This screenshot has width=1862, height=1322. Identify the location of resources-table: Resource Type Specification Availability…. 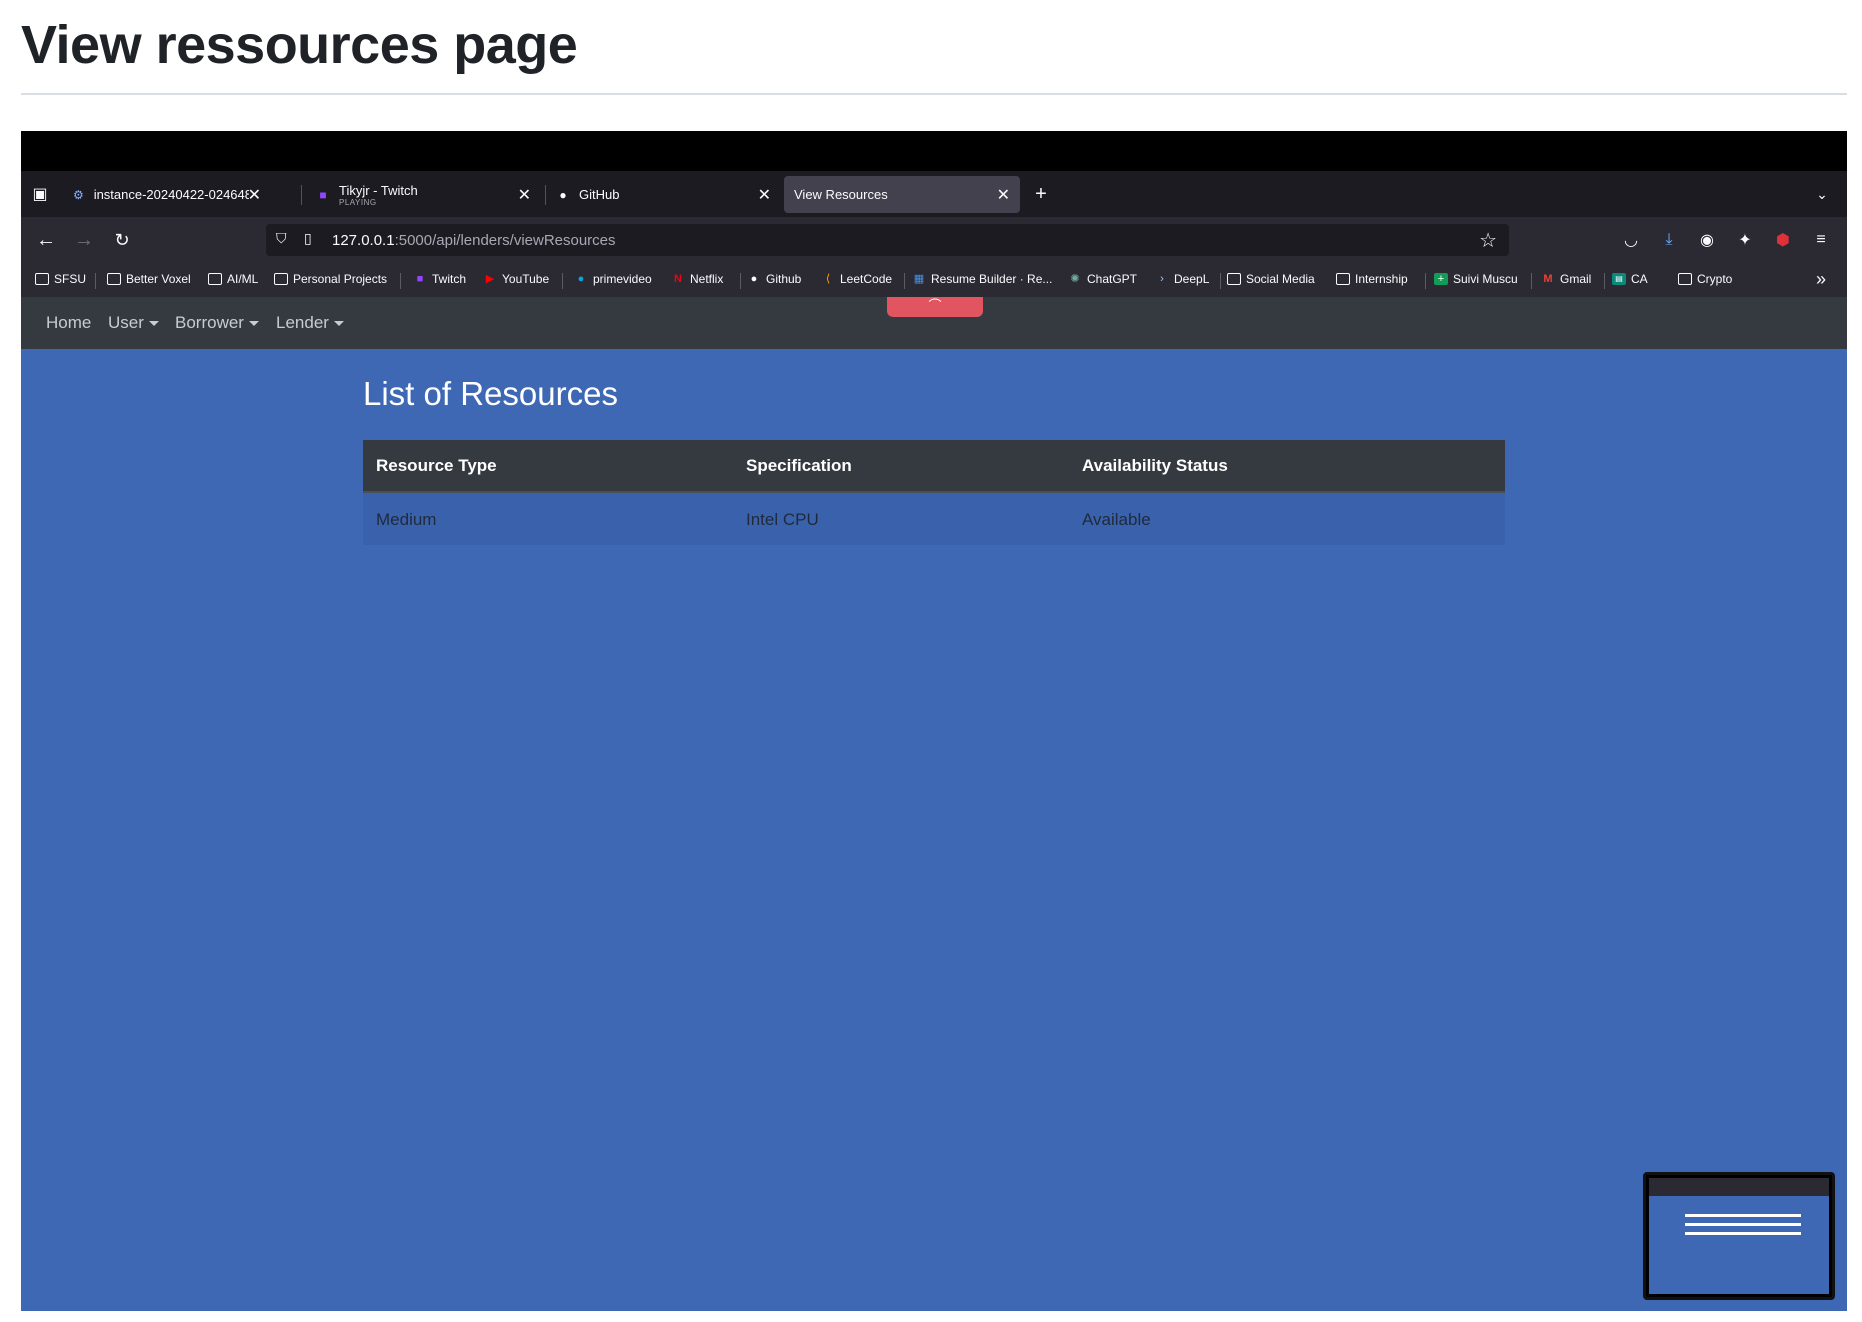
(934, 492).